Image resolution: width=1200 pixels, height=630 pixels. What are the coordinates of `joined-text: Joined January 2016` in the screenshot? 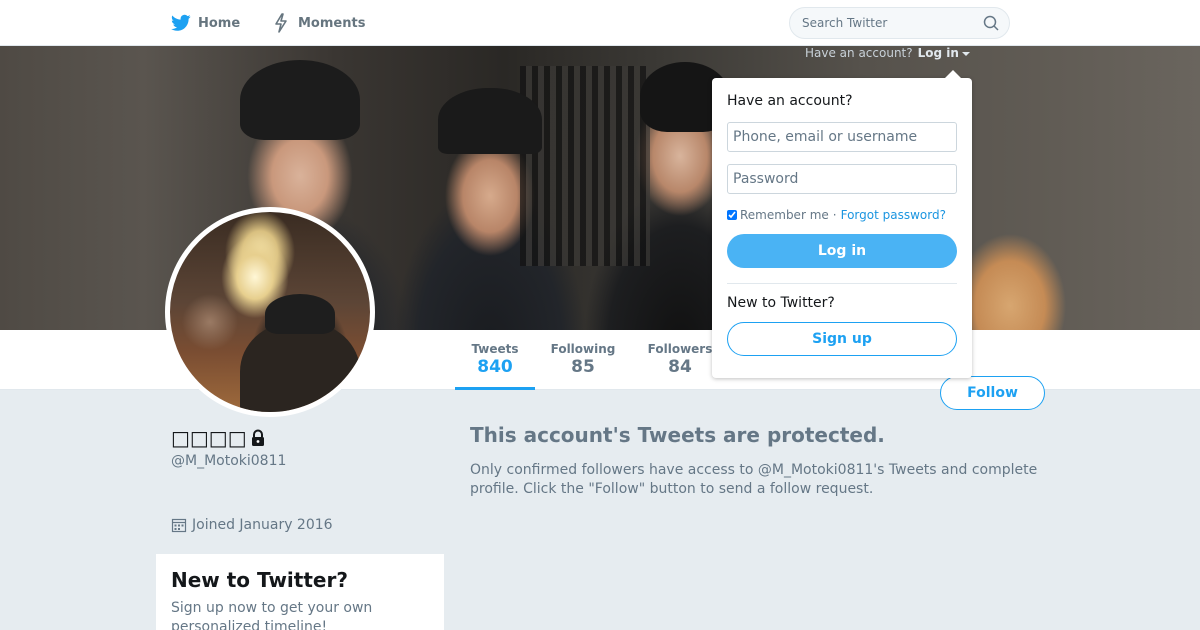 It's located at (262, 525).